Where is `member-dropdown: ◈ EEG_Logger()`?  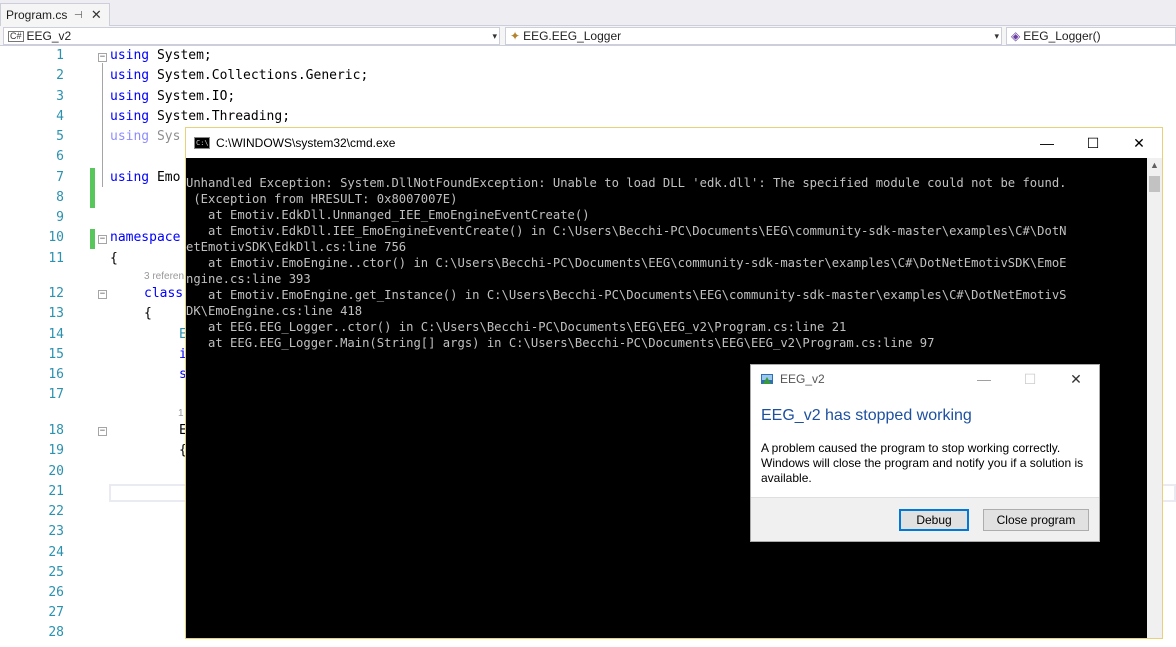
member-dropdown: ◈ EEG_Logger() is located at coordinates (1091, 36).